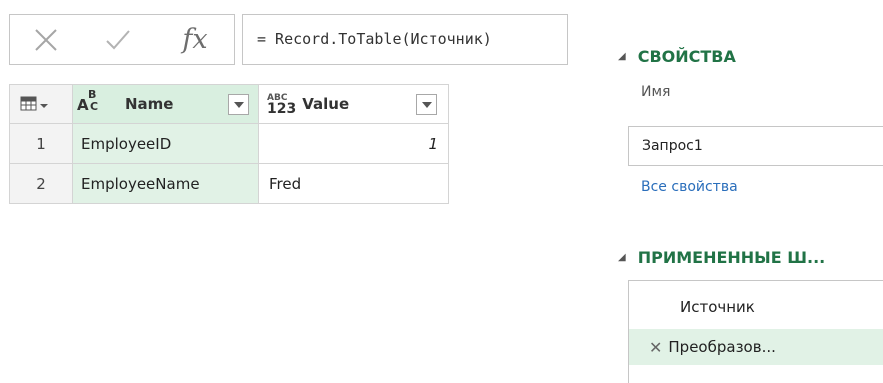 This screenshot has width=883, height=383. What do you see at coordinates (149, 104) in the screenshot?
I see `column-title: Name` at bounding box center [149, 104].